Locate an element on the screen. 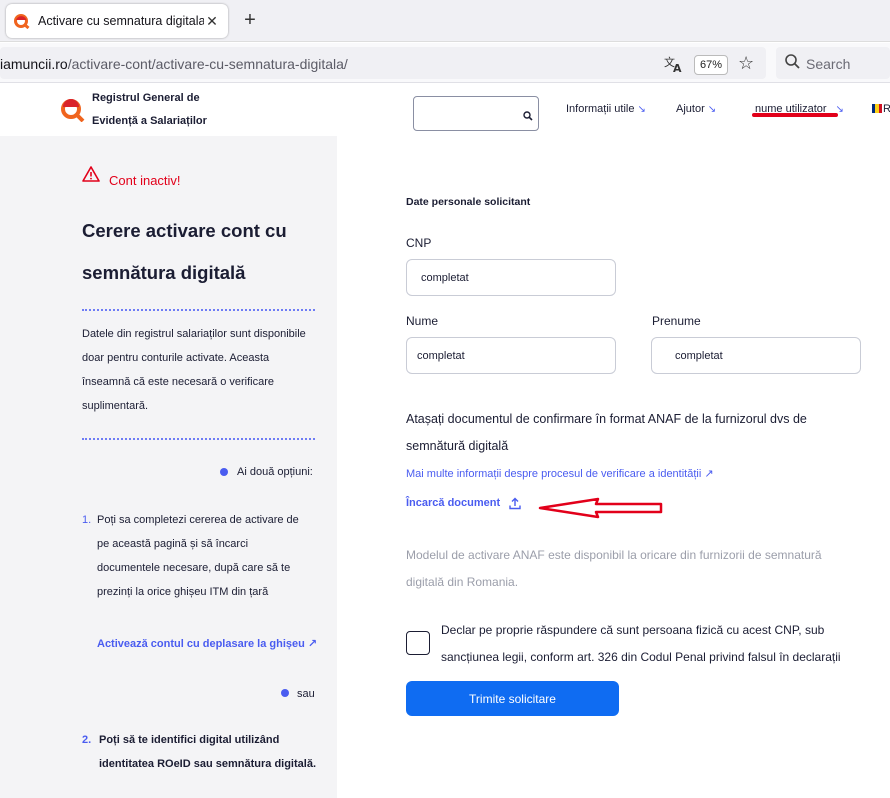 This screenshot has width=890, height=798. option-line: Poți să te identifici digital utilizând is located at coordinates (189, 740).